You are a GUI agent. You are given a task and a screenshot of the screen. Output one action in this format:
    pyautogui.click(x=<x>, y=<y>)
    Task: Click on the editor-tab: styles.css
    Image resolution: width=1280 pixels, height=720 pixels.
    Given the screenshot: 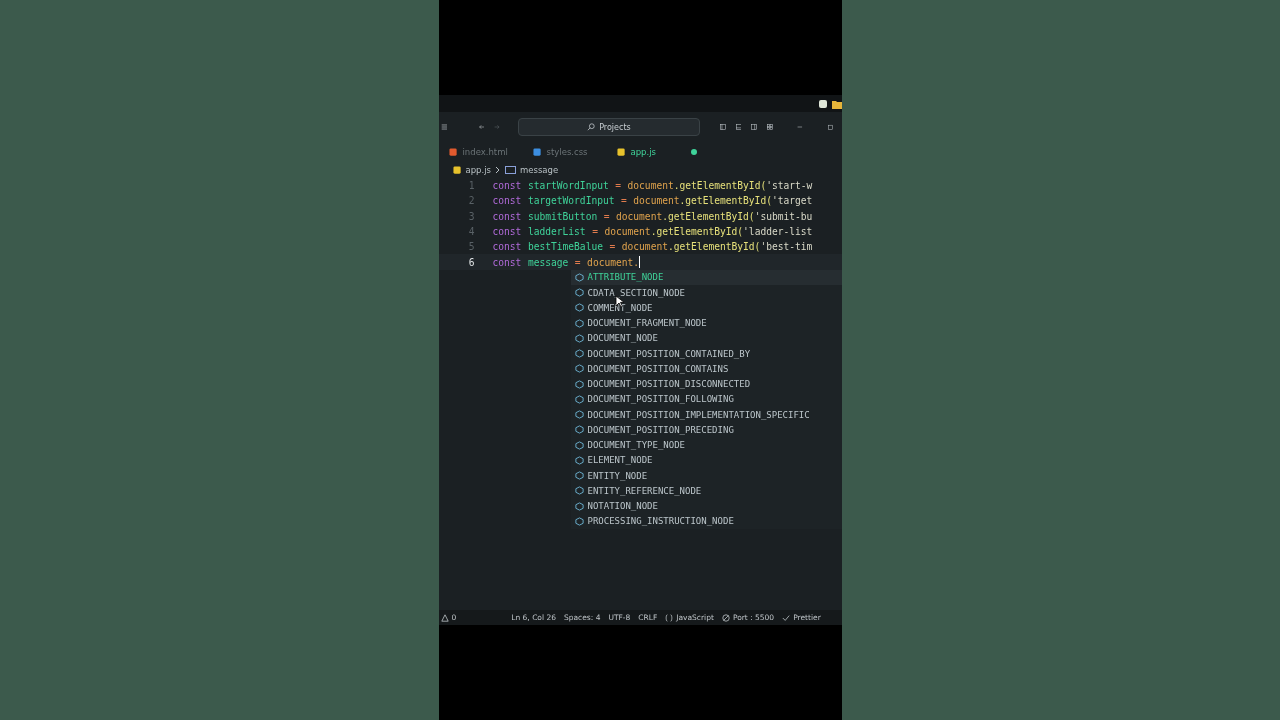 What is the action you would take?
    pyautogui.click(x=571, y=152)
    